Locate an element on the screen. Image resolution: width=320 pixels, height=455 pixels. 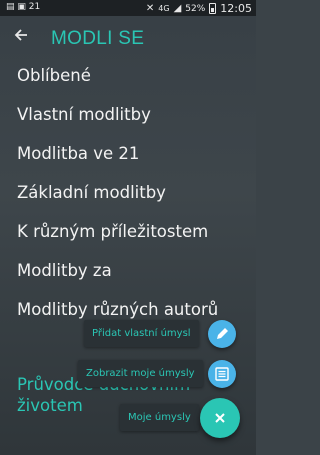
menu-item-modlitby-za: Modlitby za is located at coordinates (64, 270).